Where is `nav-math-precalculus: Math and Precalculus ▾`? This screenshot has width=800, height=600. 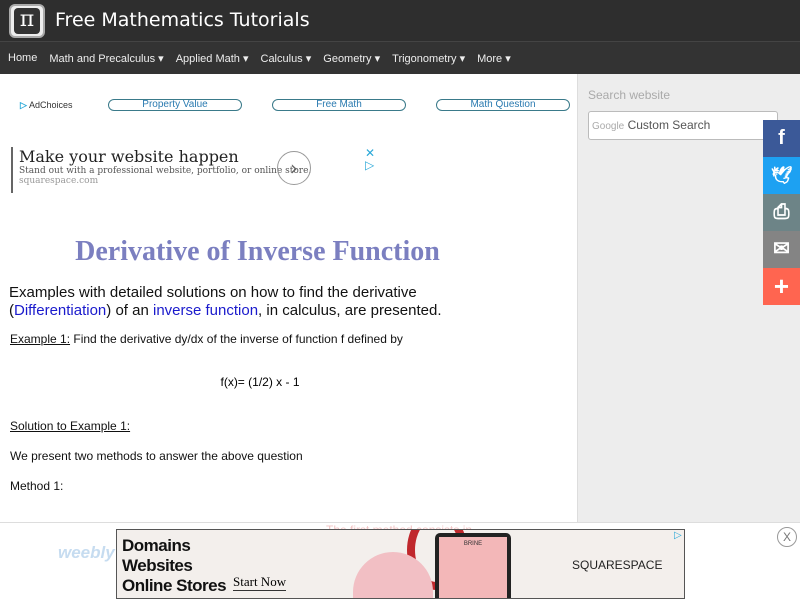
nav-math-precalculus: Math and Precalculus ▾ is located at coordinates (106, 58).